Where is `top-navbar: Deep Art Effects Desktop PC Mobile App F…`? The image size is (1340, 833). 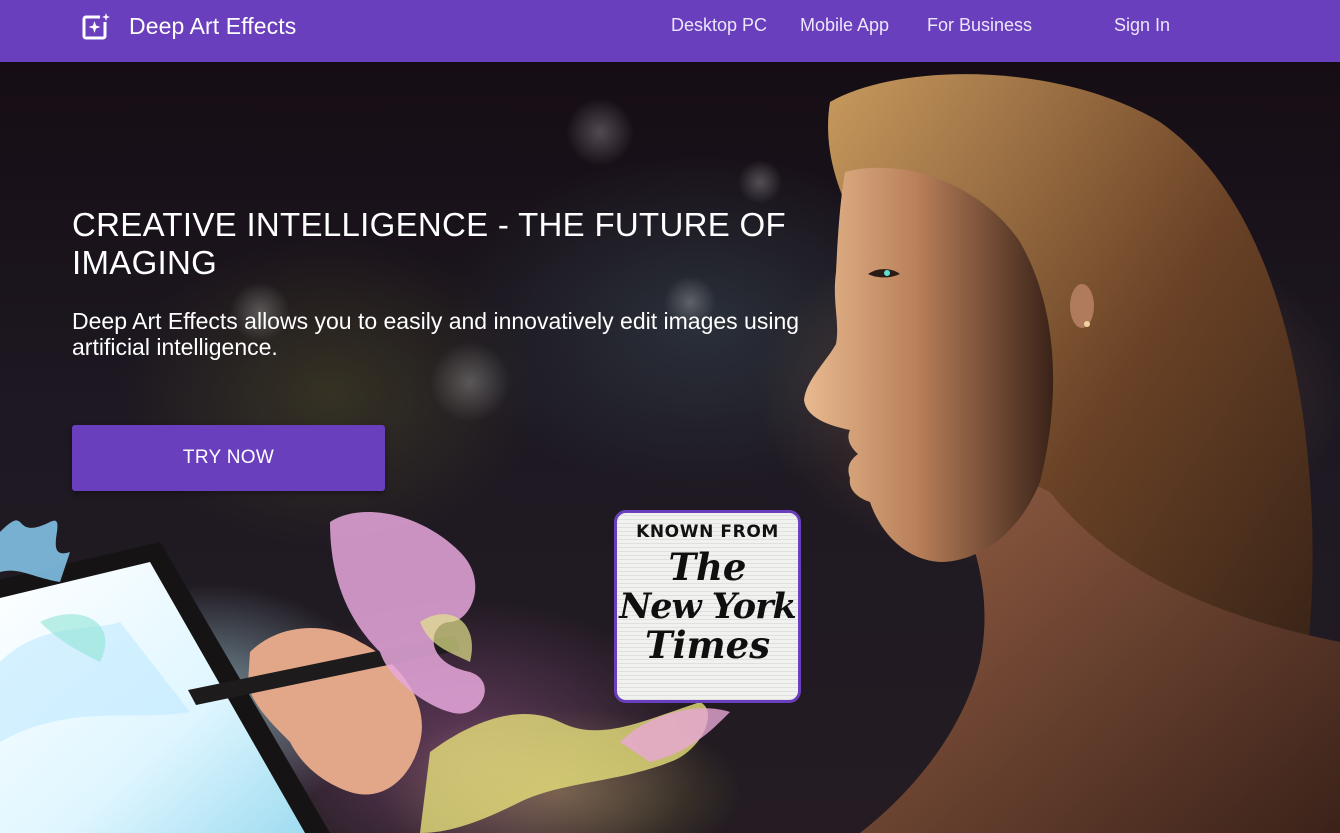 top-navbar: Deep Art Effects Desktop PC Mobile App F… is located at coordinates (670, 31).